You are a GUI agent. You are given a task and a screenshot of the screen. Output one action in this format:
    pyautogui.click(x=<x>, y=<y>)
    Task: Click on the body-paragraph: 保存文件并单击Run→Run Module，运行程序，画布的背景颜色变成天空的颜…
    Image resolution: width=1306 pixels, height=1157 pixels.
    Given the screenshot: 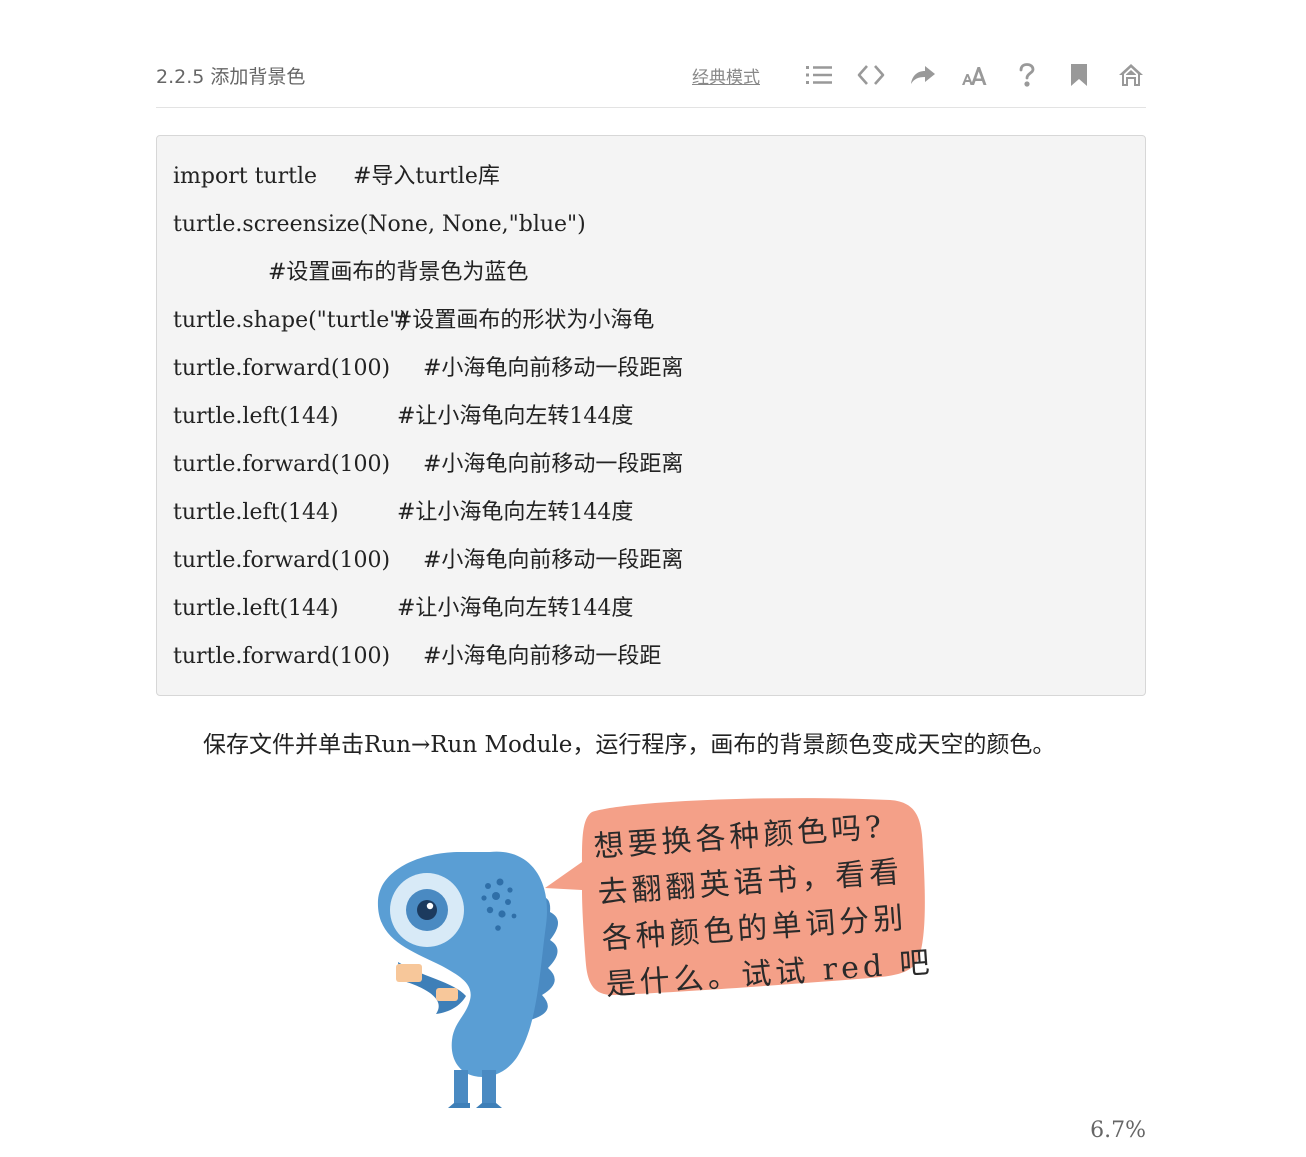 What is the action you would take?
    pyautogui.click(x=629, y=745)
    